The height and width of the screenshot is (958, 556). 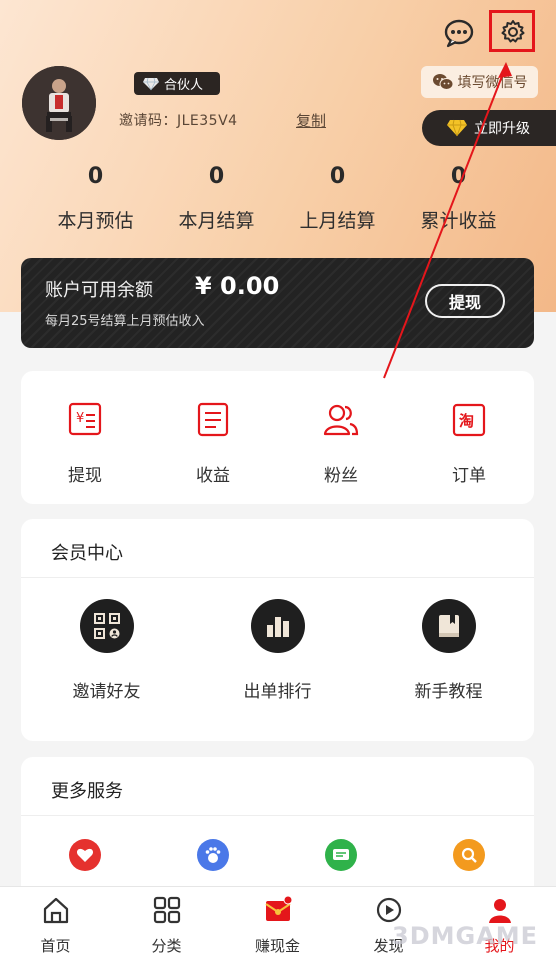 I want to click on home-icon, so click(x=55, y=910).